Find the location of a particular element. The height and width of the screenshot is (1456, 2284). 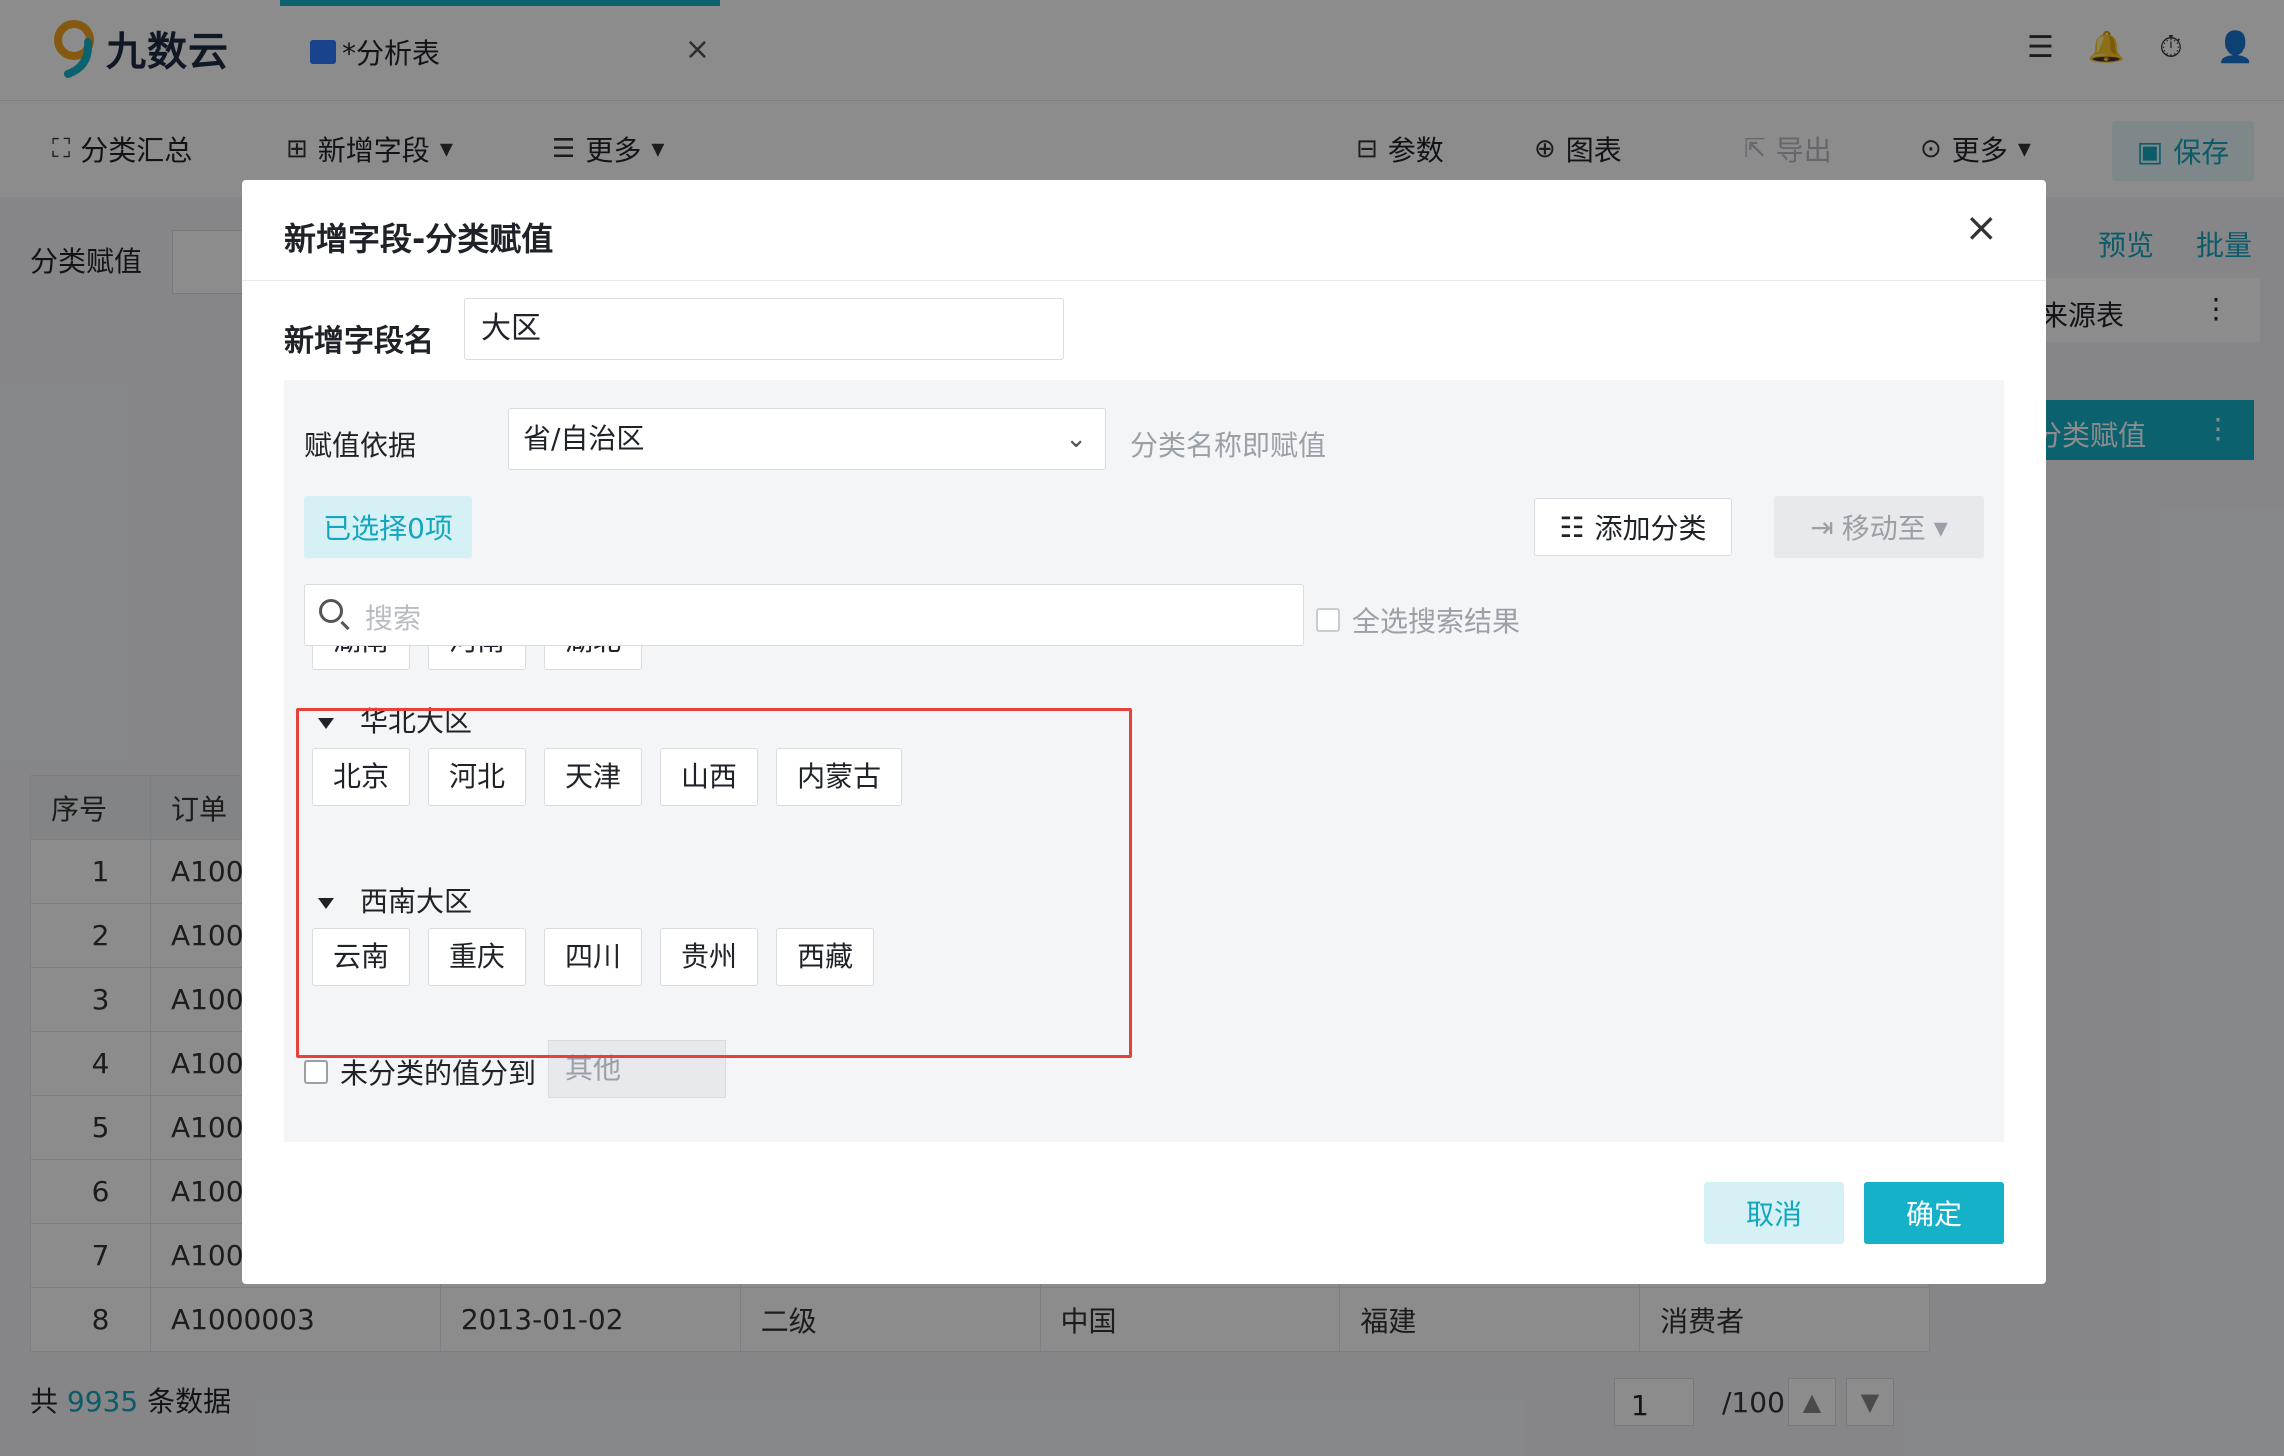

value-chip: 河南 is located at coordinates (477, 658).